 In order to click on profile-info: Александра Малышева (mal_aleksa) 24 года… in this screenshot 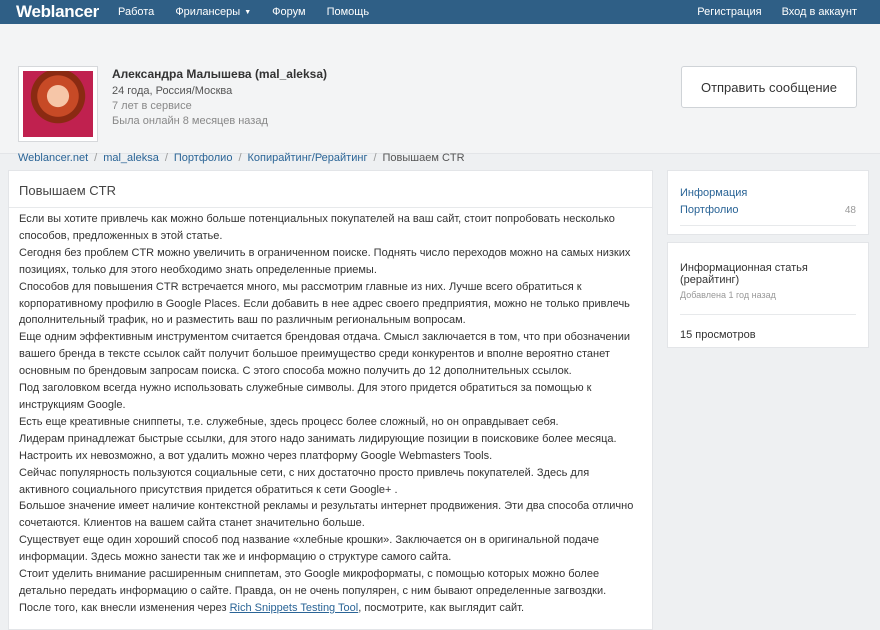, I will do `click(219, 98)`.